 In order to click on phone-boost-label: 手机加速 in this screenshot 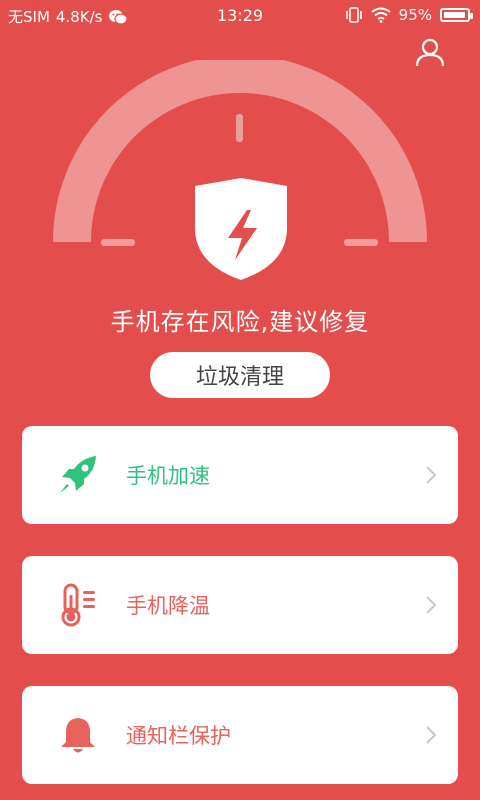, I will do `click(168, 476)`.